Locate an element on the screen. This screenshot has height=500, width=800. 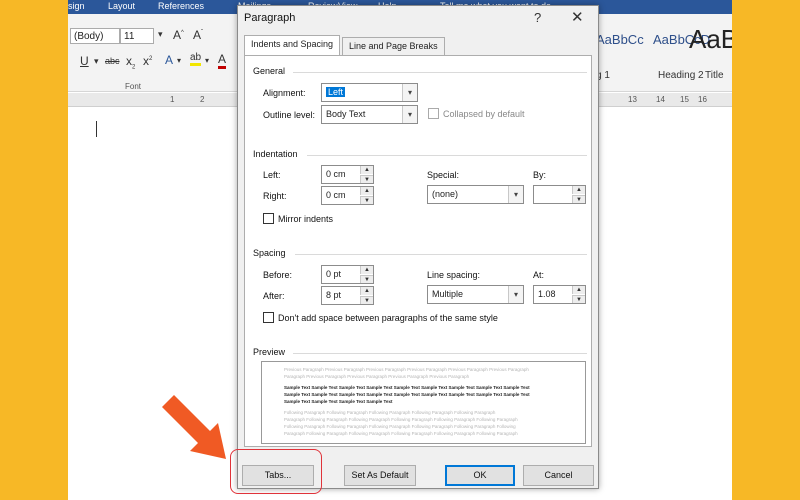
spacing-before-value: 0 pt is located at coordinates (334, 274).